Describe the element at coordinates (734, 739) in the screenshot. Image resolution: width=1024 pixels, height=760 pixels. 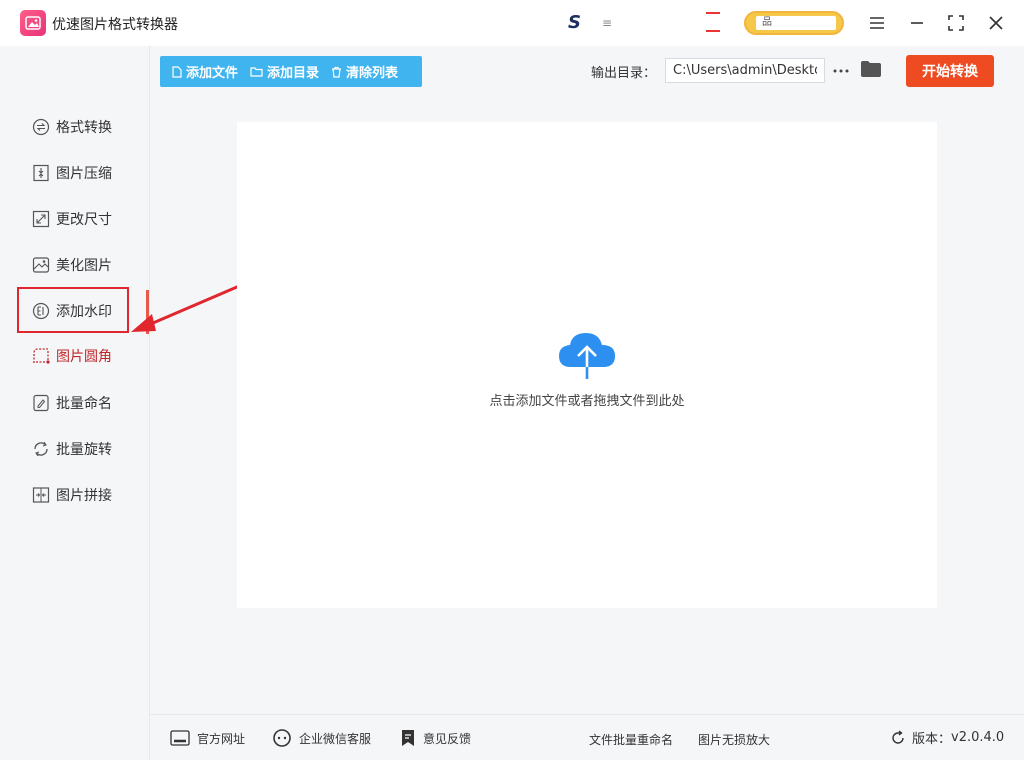
I see `lossless-zoom-link: 图片无损放大` at that location.